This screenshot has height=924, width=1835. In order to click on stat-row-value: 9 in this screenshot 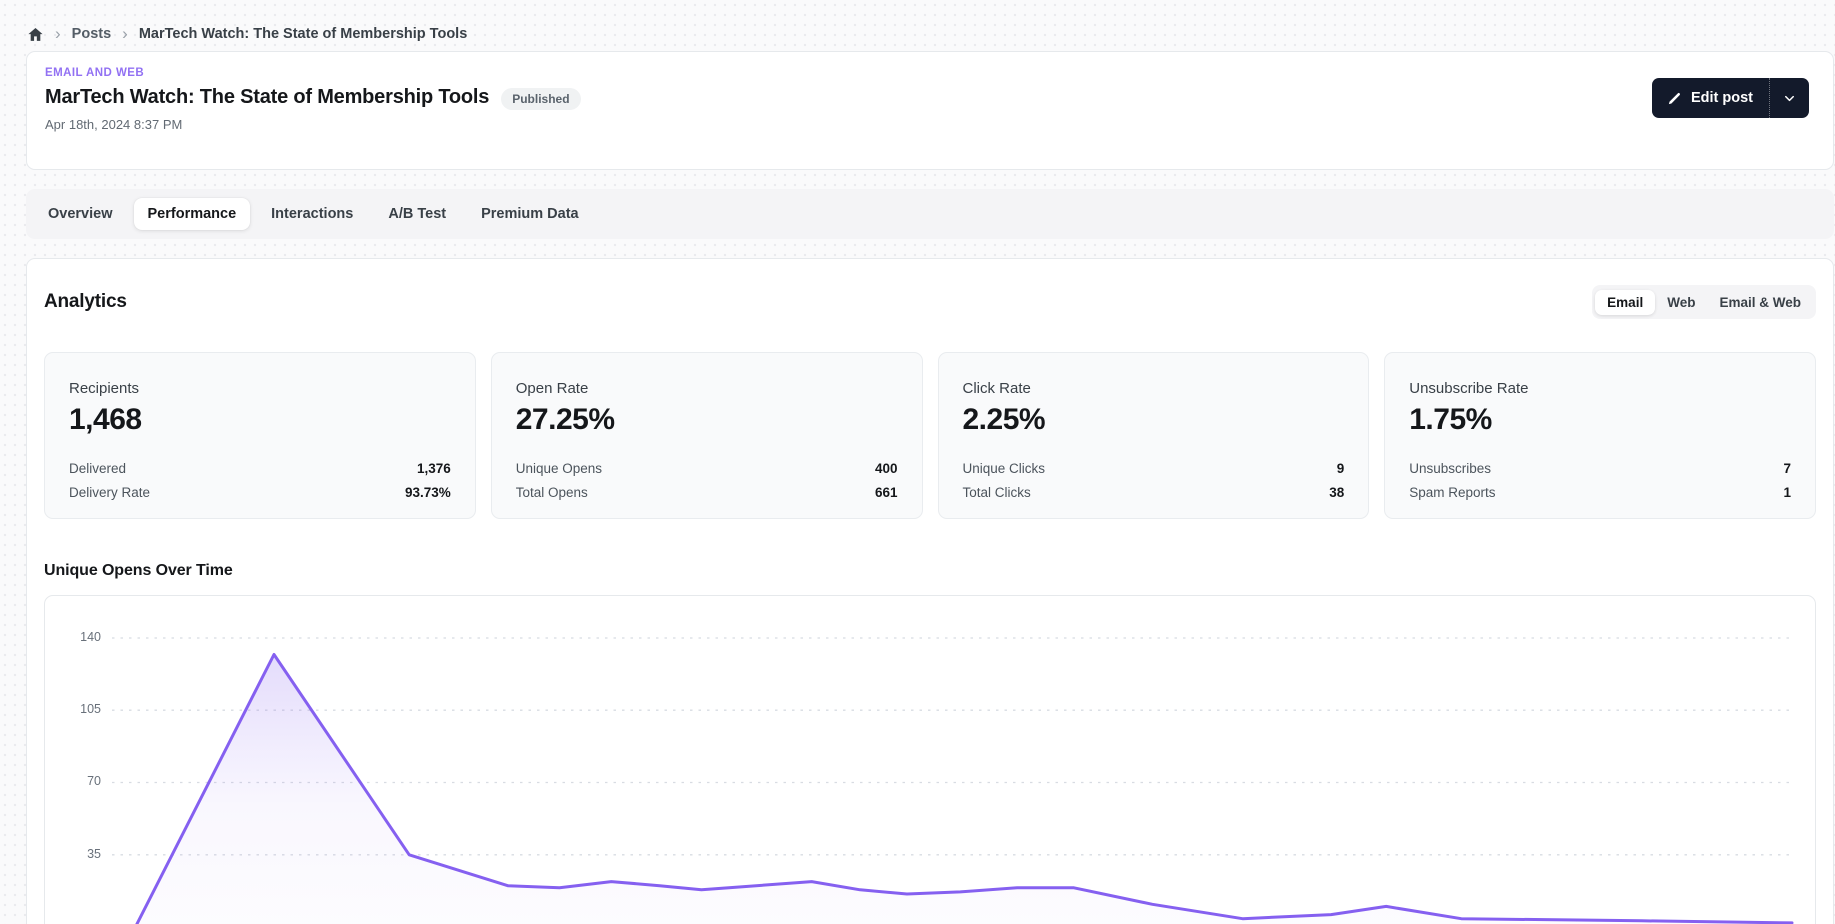, I will do `click(1340, 468)`.